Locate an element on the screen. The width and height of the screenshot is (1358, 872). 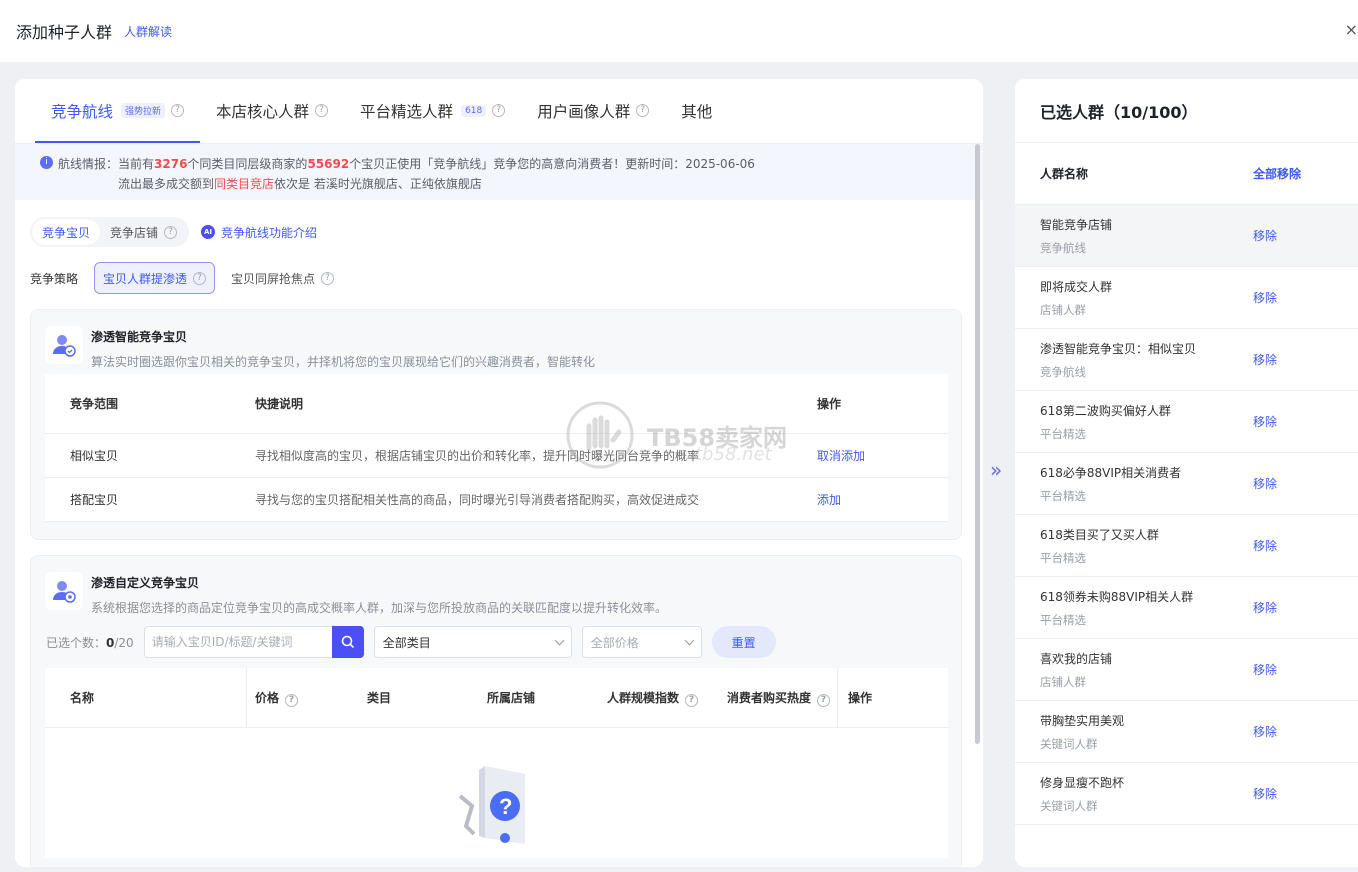
notice-line-2: 流出最多成交额到同类目竞店依次是 若溪时光旗舰店、正纯依旗舰店 is located at coordinates (511, 184).